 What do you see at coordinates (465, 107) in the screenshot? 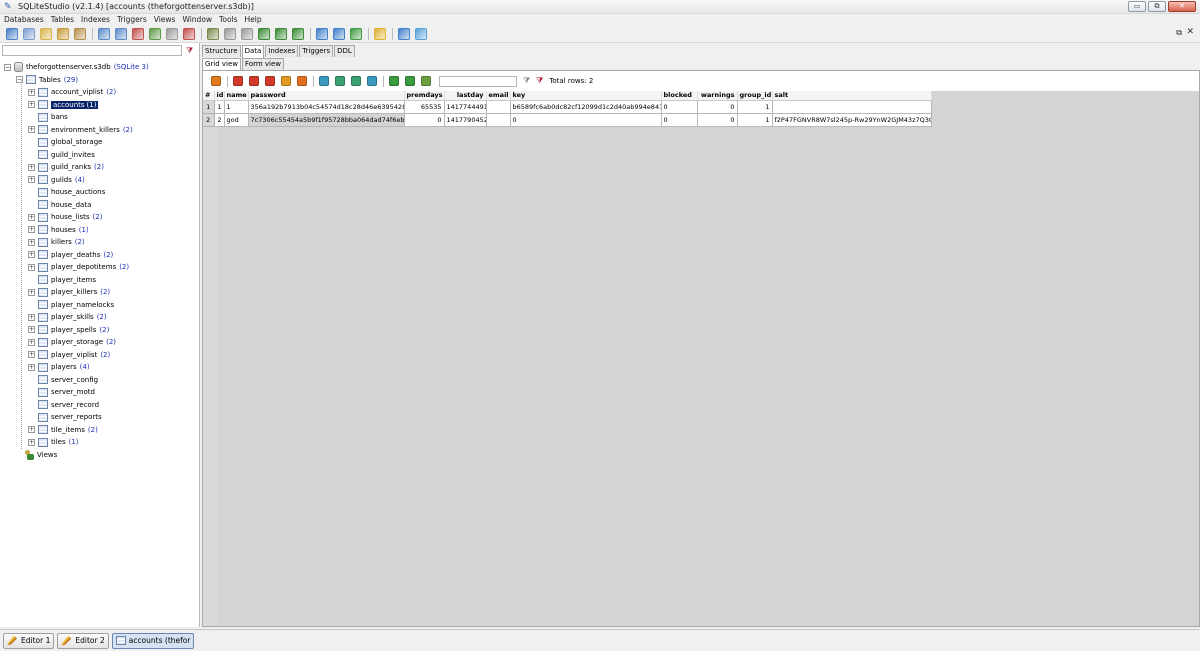
I see `cell-lastday: 1417744491` at bounding box center [465, 107].